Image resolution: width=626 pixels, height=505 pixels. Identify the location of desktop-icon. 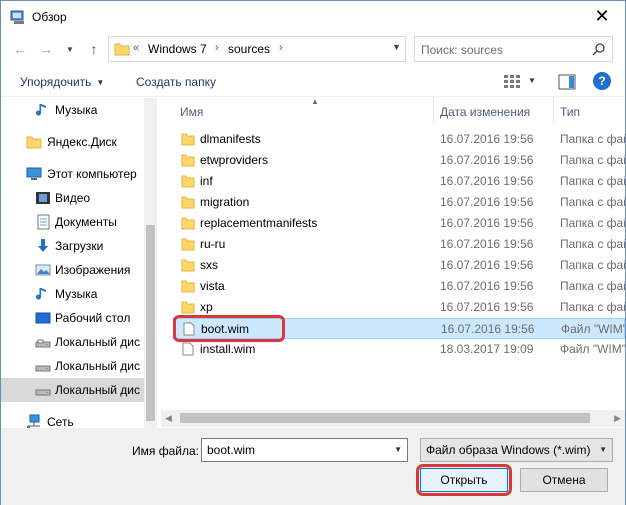
(43, 318).